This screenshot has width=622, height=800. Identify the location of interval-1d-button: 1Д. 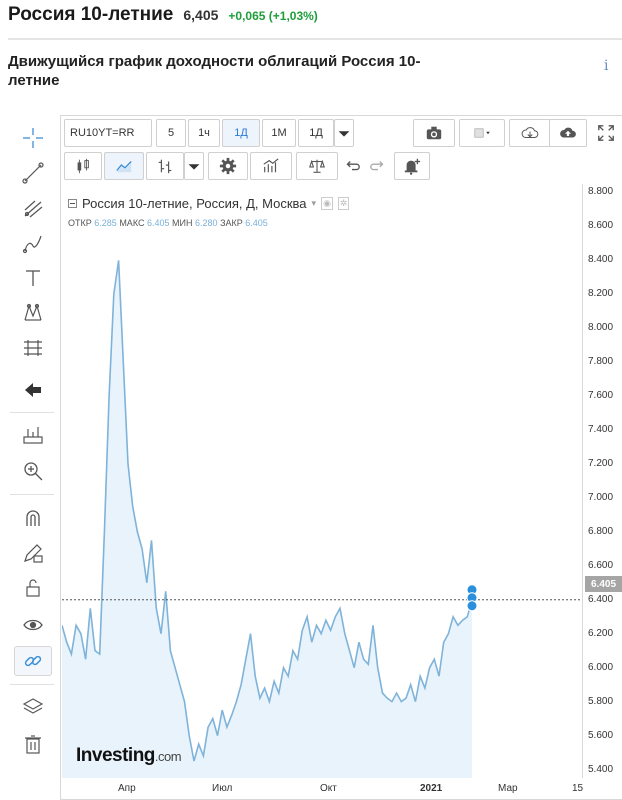
(241, 133).